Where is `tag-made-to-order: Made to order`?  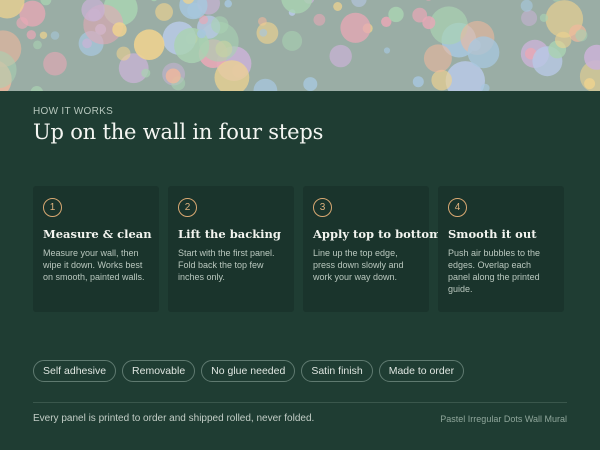 tag-made-to-order: Made to order is located at coordinates (421, 371).